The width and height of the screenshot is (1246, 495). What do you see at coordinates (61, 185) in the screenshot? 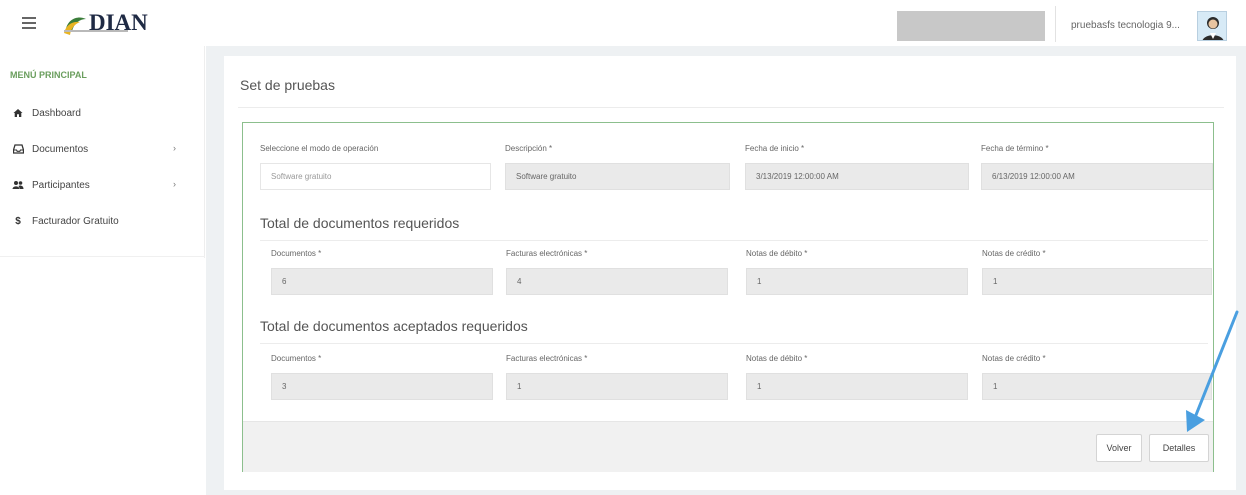
I see `sidebar-item-label: Participantes` at bounding box center [61, 185].